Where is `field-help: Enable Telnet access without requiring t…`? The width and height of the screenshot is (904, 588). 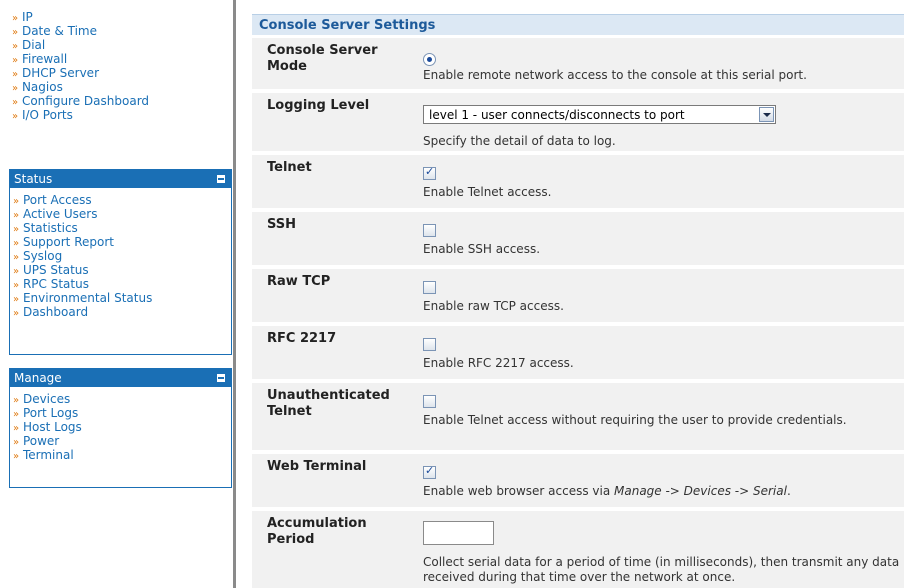 field-help: Enable Telnet access without requiring t… is located at coordinates (635, 420).